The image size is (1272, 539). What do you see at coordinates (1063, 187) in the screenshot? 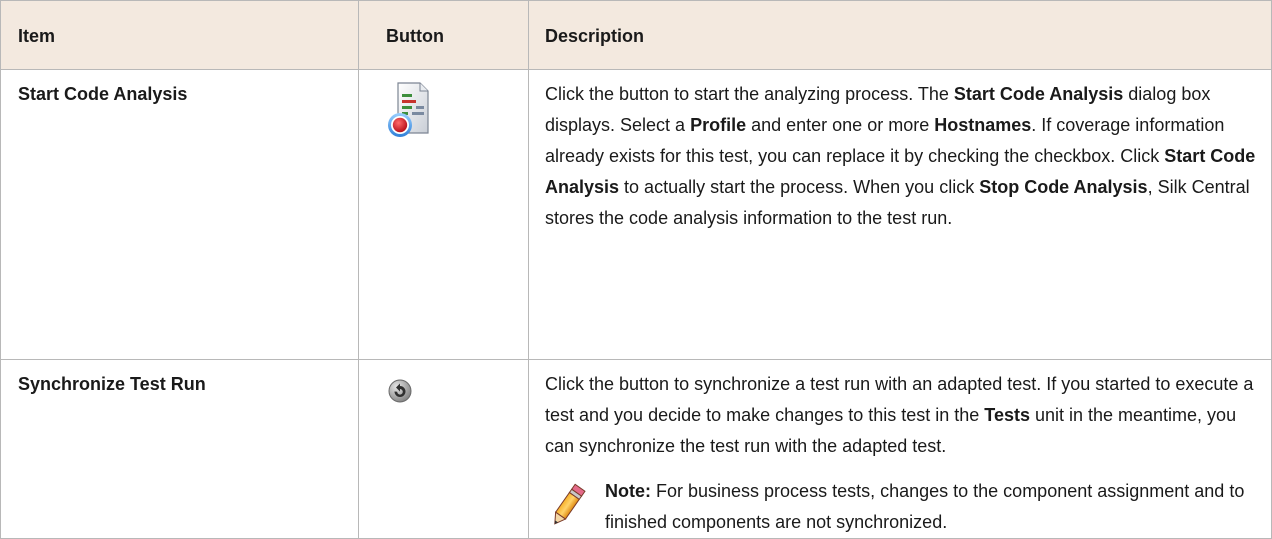
I see `desc-seg: Stop Code Analysis` at bounding box center [1063, 187].